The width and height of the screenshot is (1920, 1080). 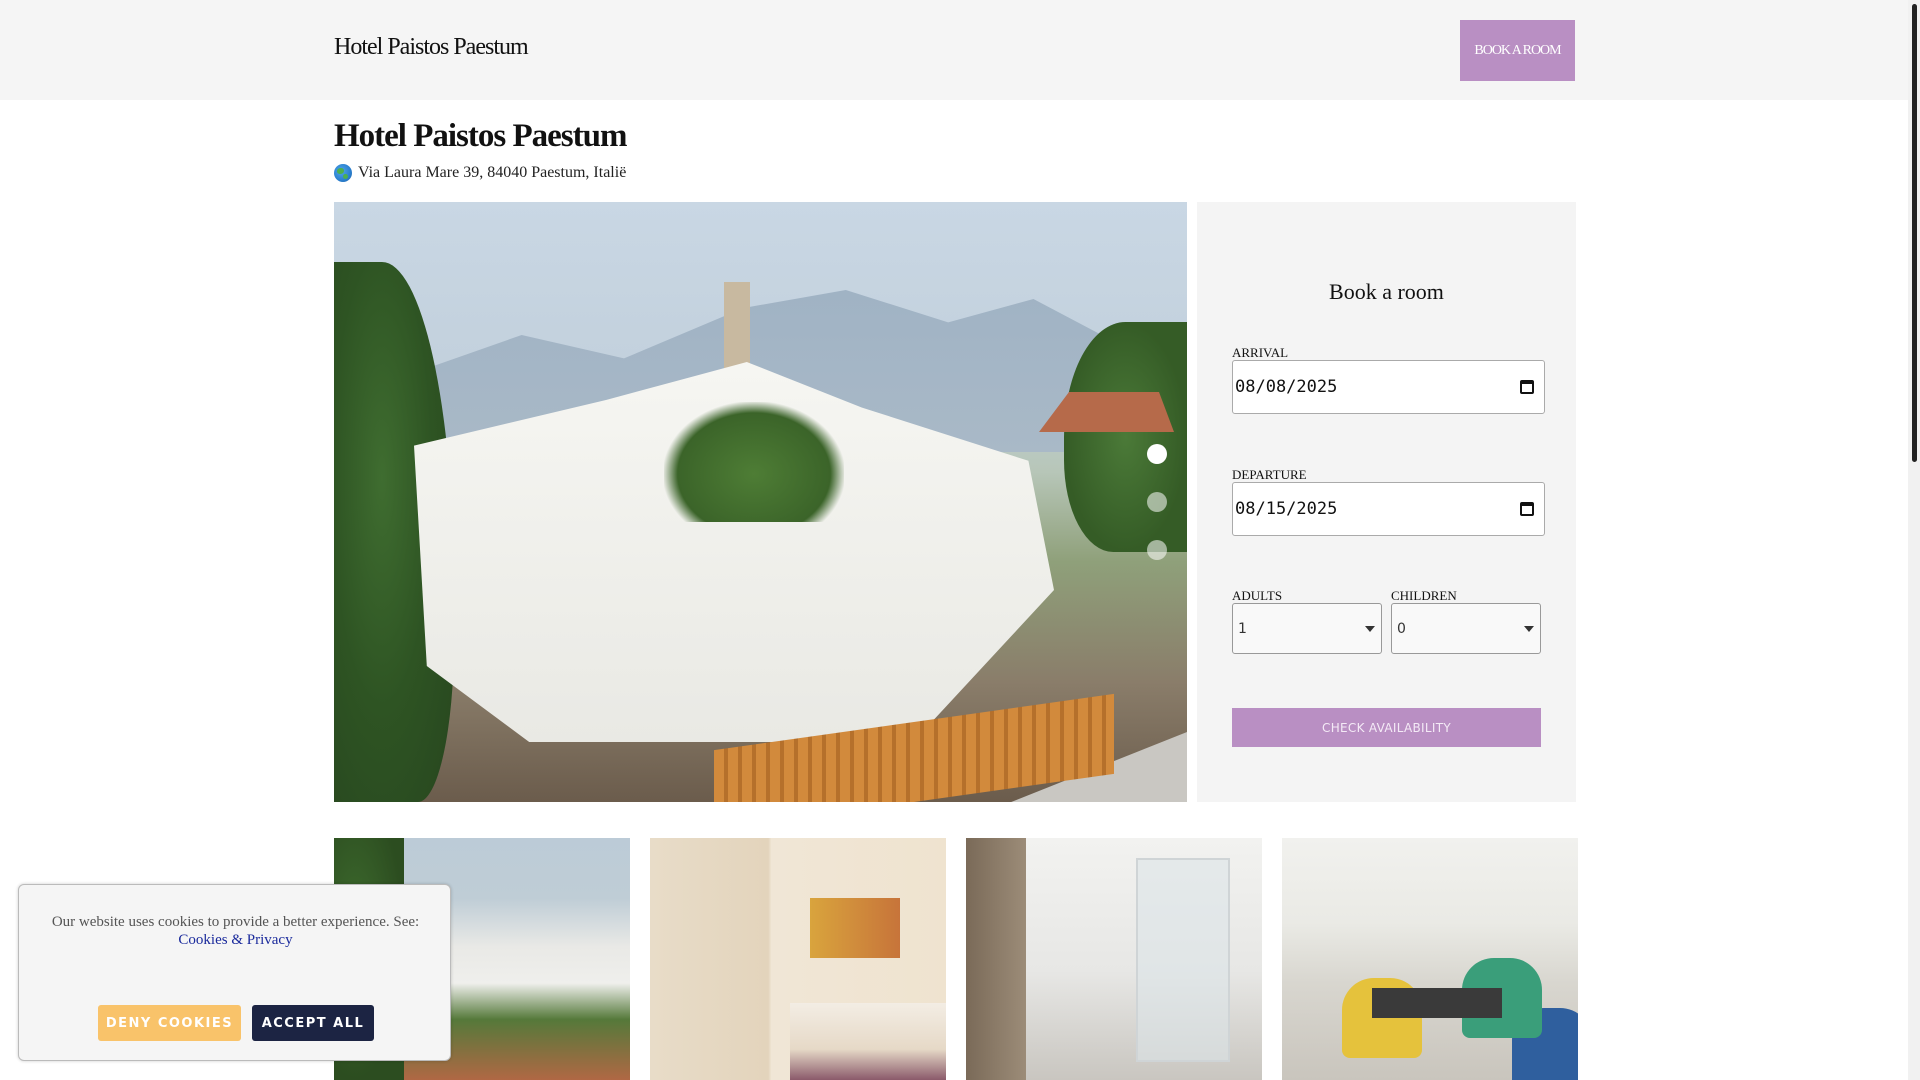 What do you see at coordinates (737, 327) in the screenshot?
I see `hero-bell-tower` at bounding box center [737, 327].